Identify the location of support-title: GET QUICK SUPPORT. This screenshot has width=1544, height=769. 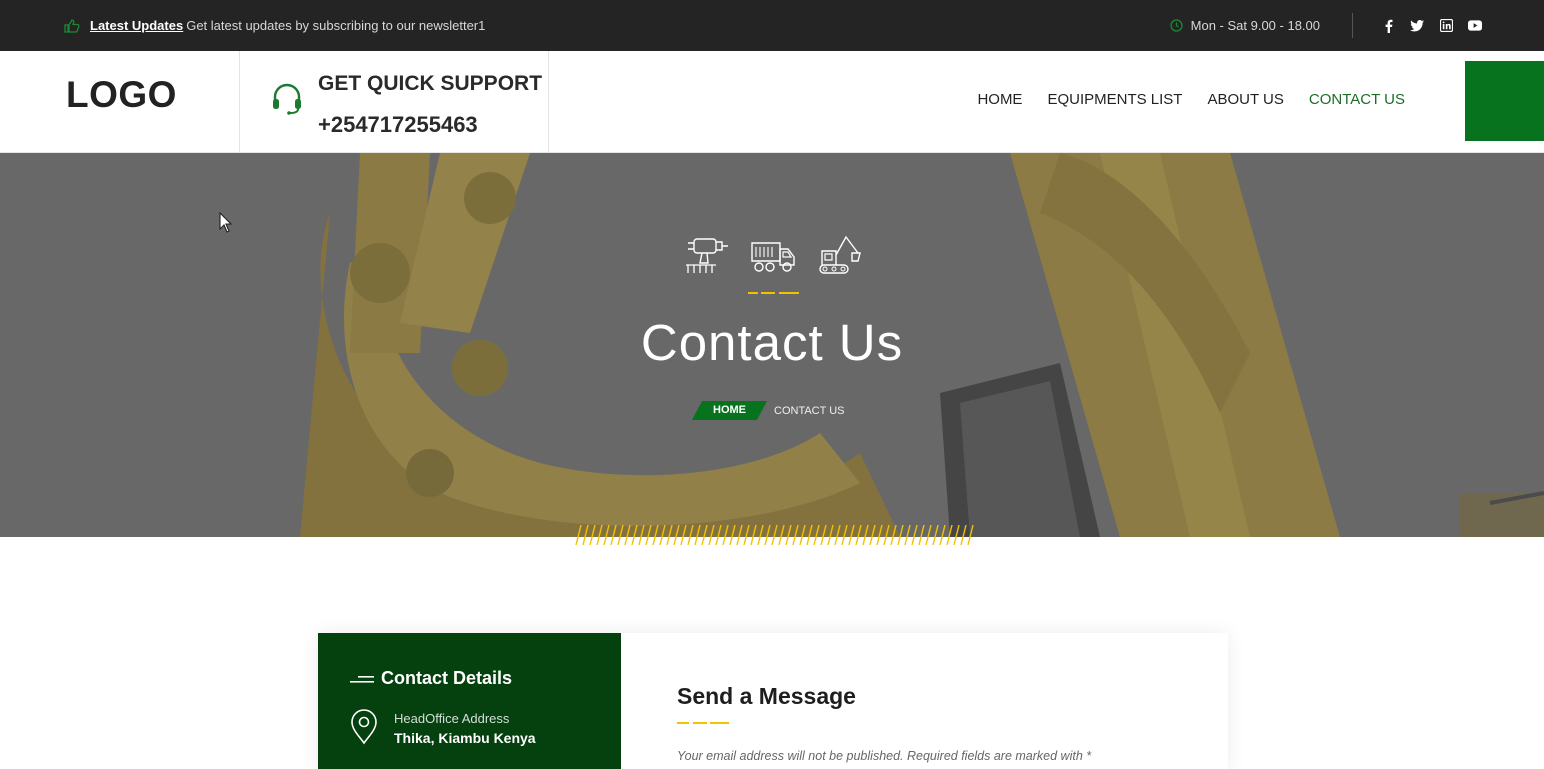
(430, 83).